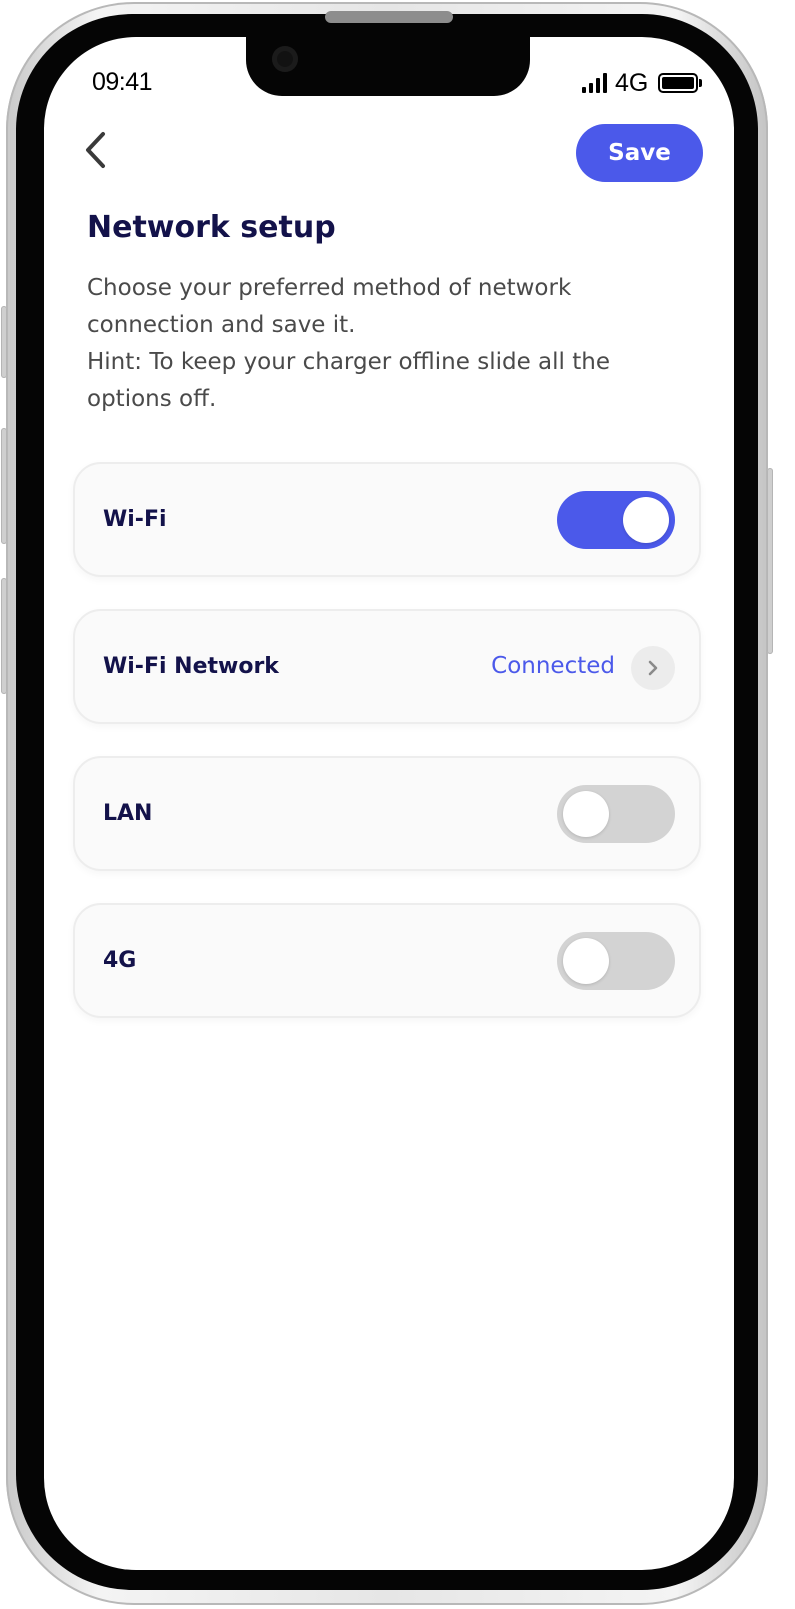  I want to click on page-title: Network setup, so click(211, 227).